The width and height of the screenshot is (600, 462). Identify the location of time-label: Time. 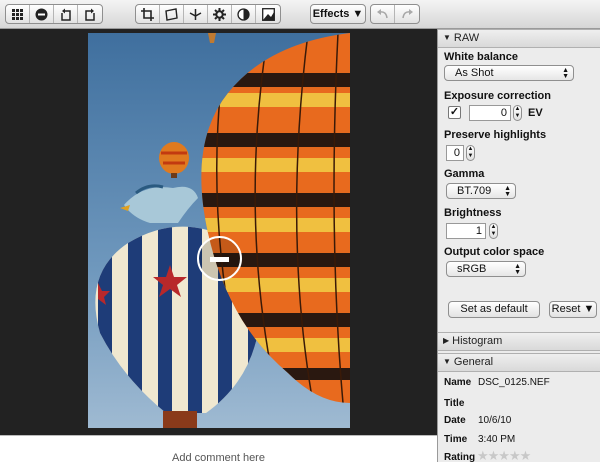
(456, 439).